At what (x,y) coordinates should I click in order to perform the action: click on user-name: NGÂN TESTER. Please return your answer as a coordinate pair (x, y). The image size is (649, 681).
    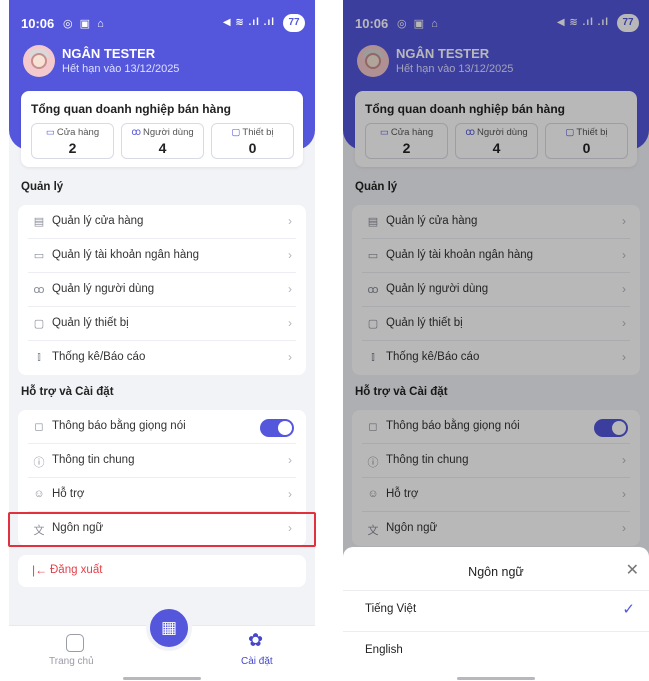
    Looking at the image, I should click on (109, 53).